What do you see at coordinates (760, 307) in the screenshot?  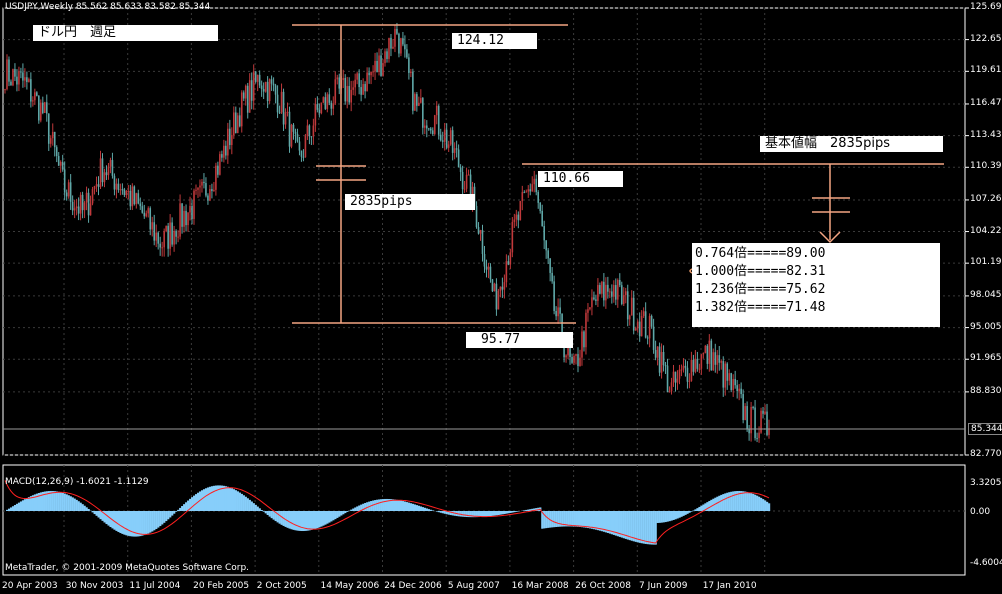 I see `fib-target-1382: 1.382倍=====71.48` at bounding box center [760, 307].